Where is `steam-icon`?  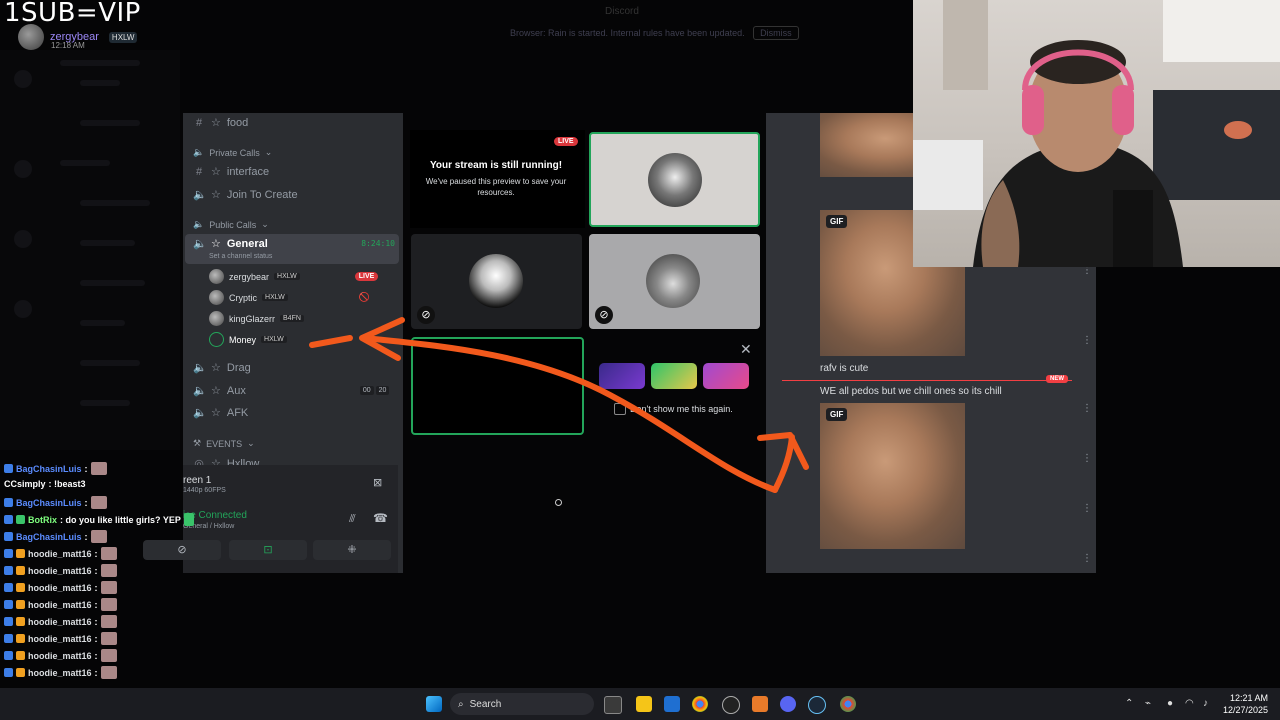
steam-icon is located at coordinates (817, 705).